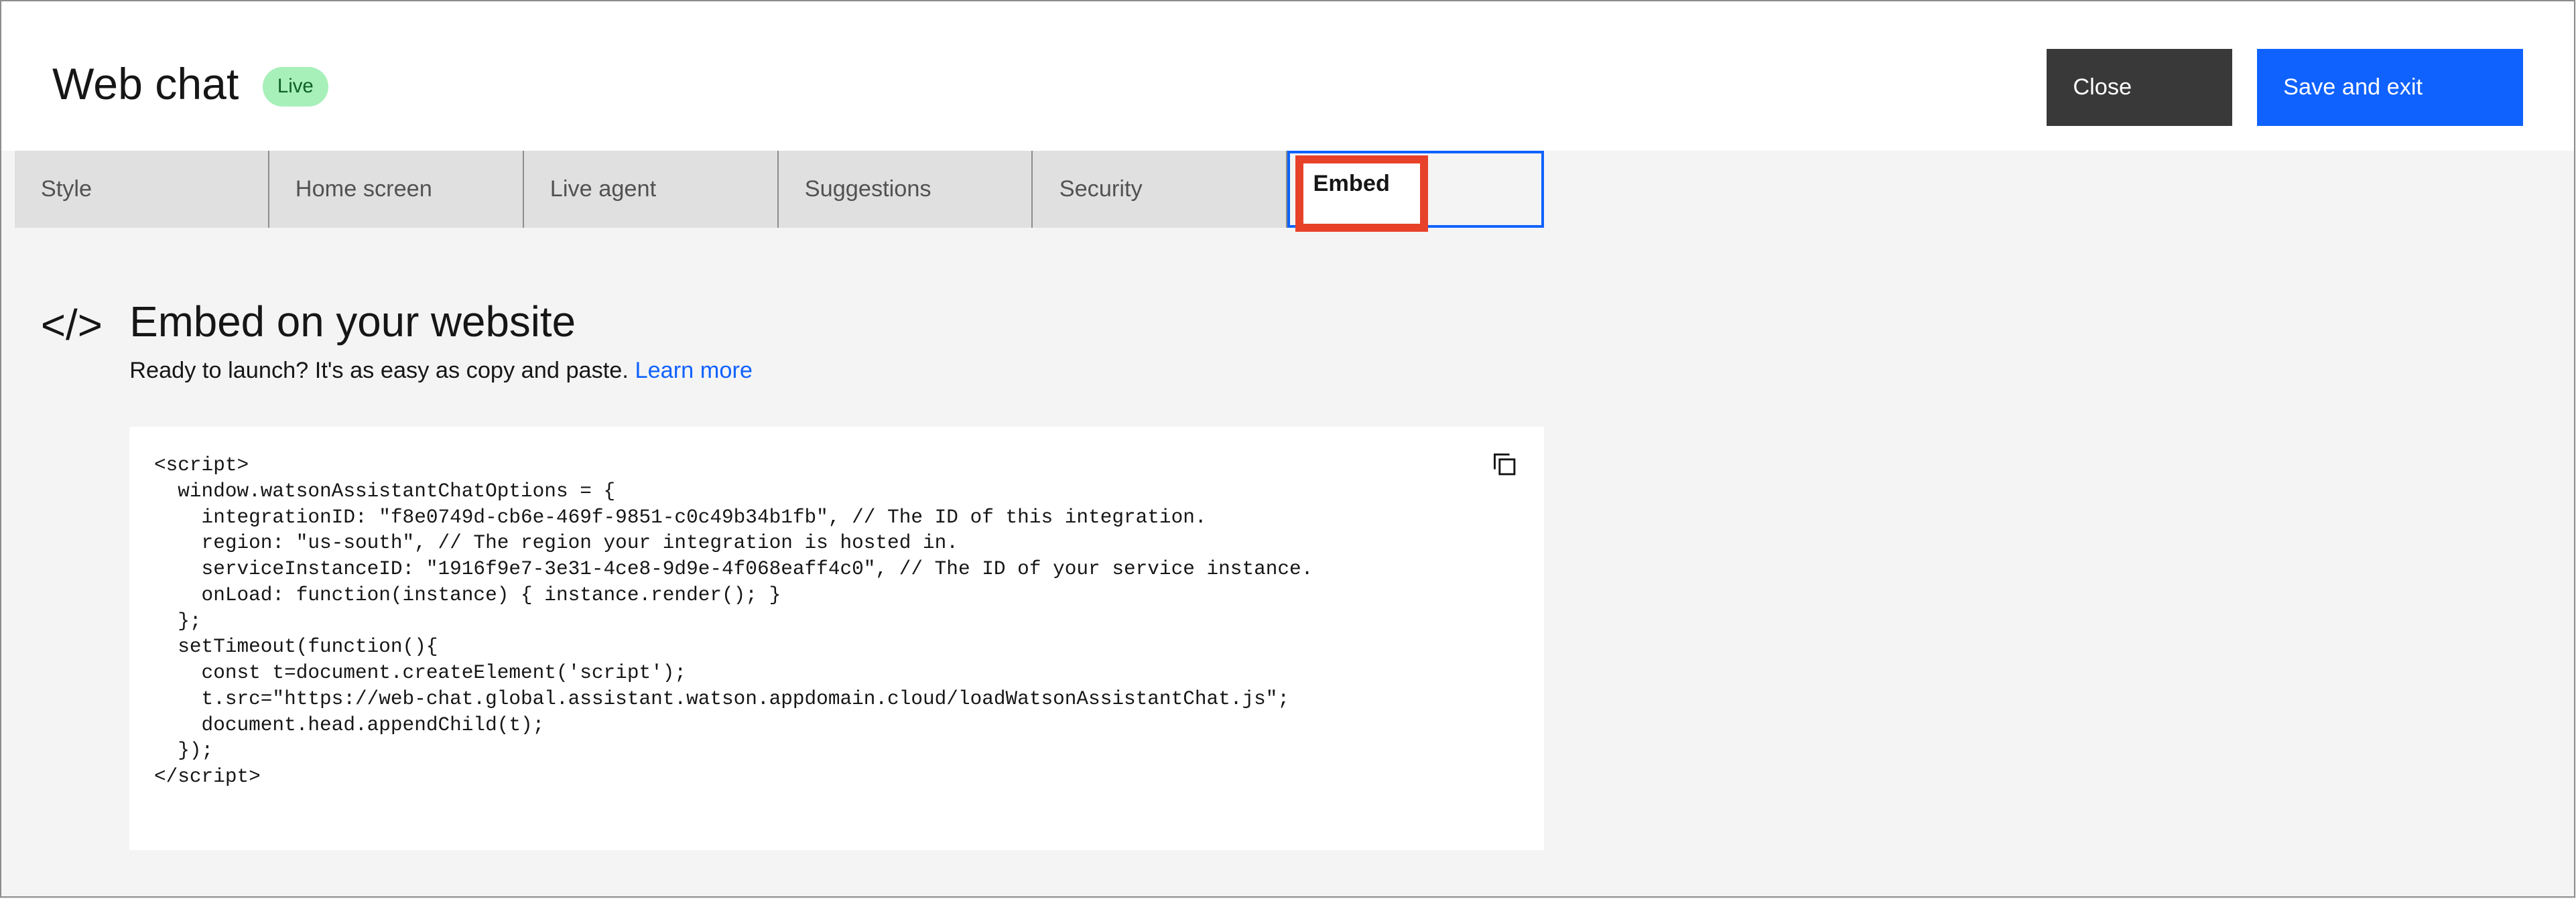 This screenshot has width=2576, height=899. What do you see at coordinates (905, 189) in the screenshot?
I see `tab-suggestions: Suggestions` at bounding box center [905, 189].